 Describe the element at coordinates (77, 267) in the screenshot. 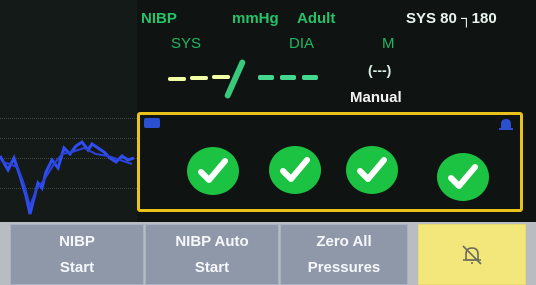

I see `nibp-start-label-line2: Start` at that location.